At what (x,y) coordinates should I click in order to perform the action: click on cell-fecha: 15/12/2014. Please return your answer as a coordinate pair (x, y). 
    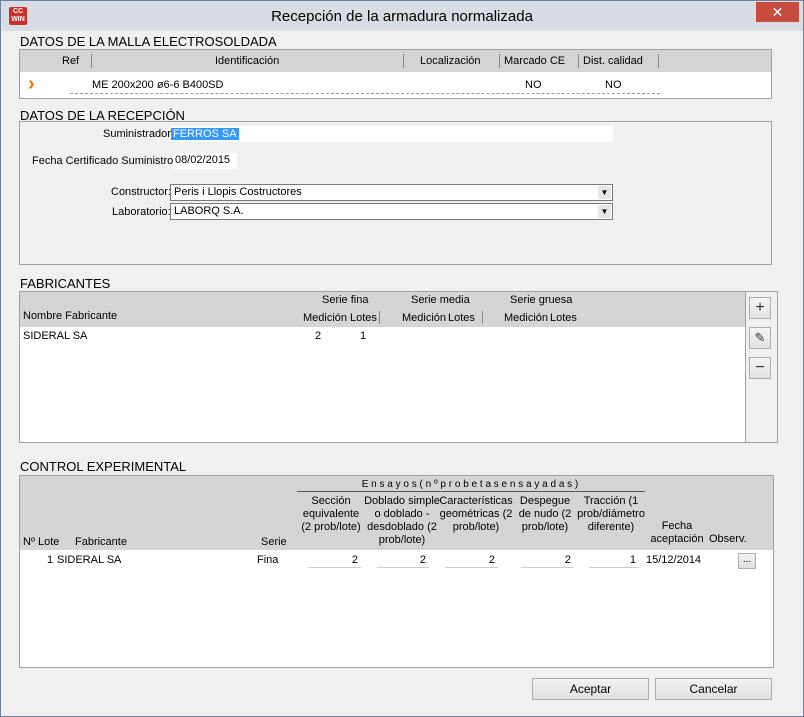
    Looking at the image, I should click on (674, 560).